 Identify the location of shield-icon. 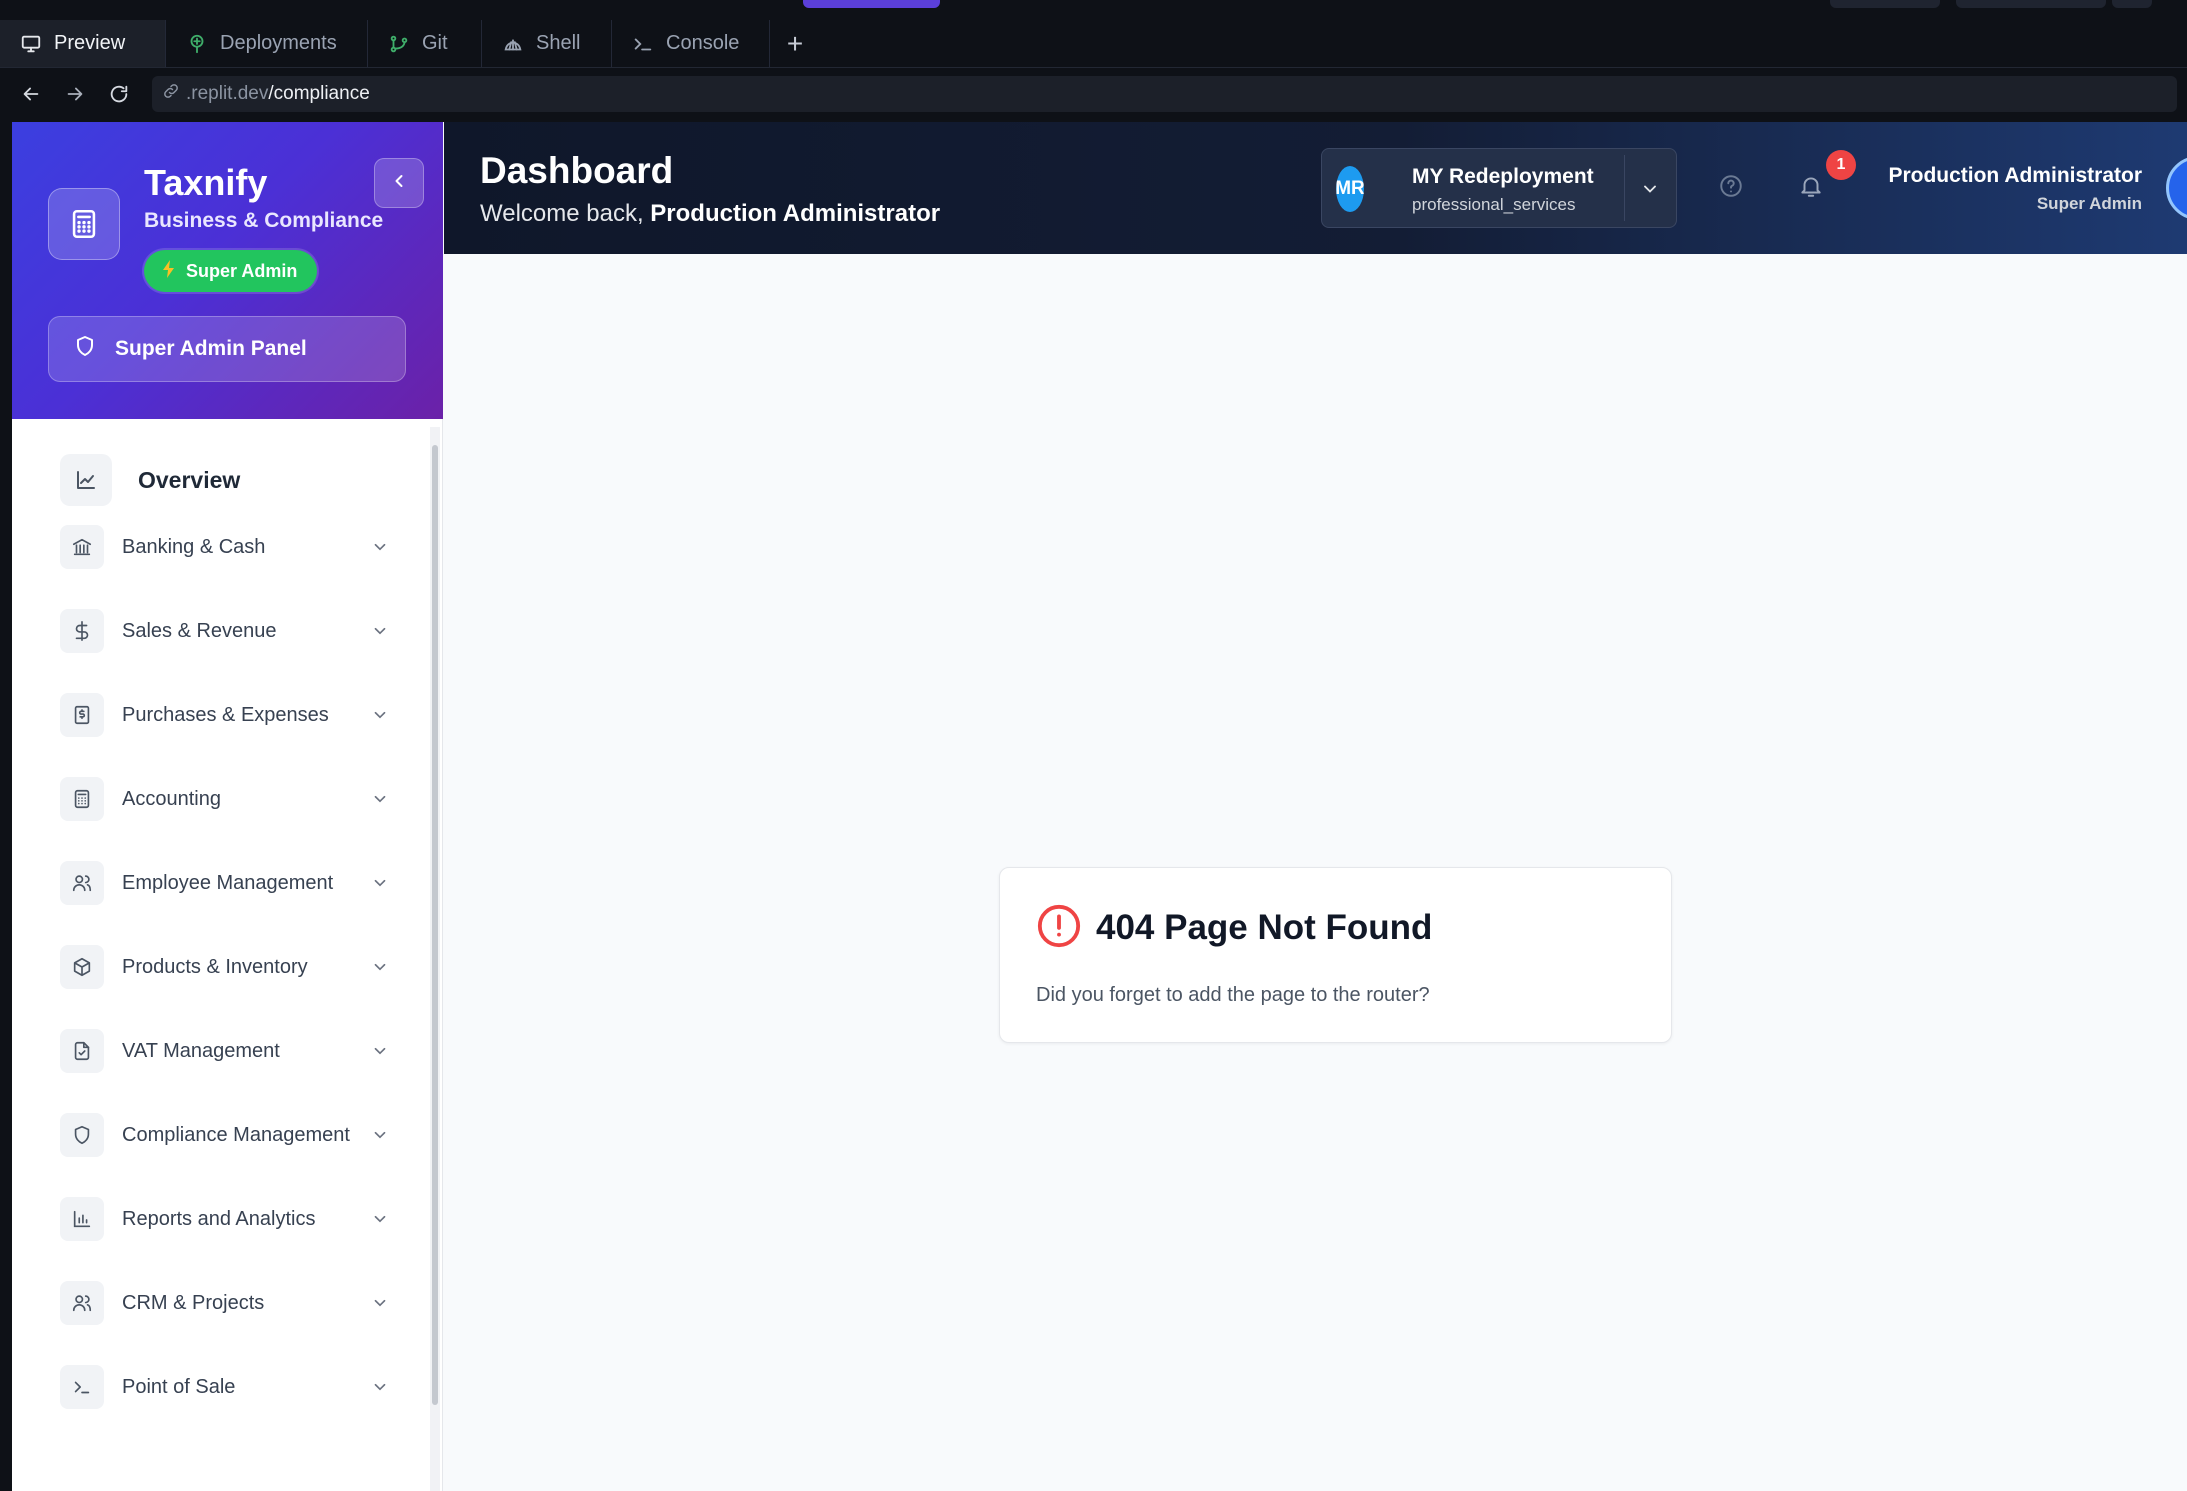
(82, 1135).